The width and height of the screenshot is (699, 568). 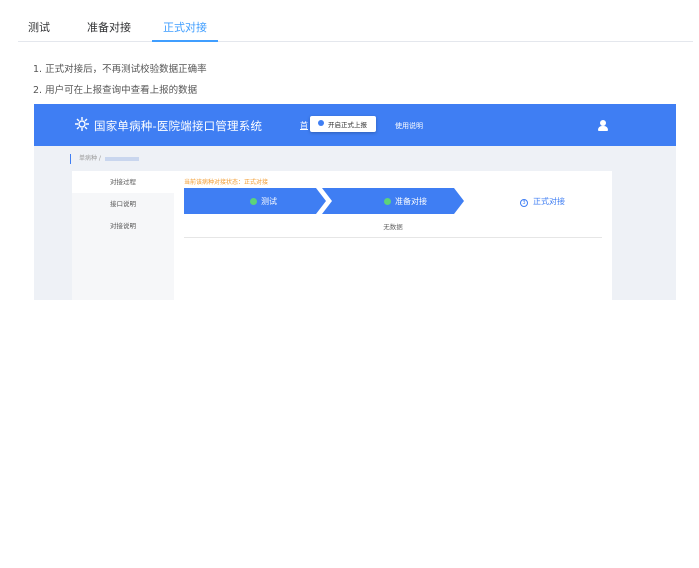 What do you see at coordinates (109, 27) in the screenshot?
I see `tab-prepare: 准备对接` at bounding box center [109, 27].